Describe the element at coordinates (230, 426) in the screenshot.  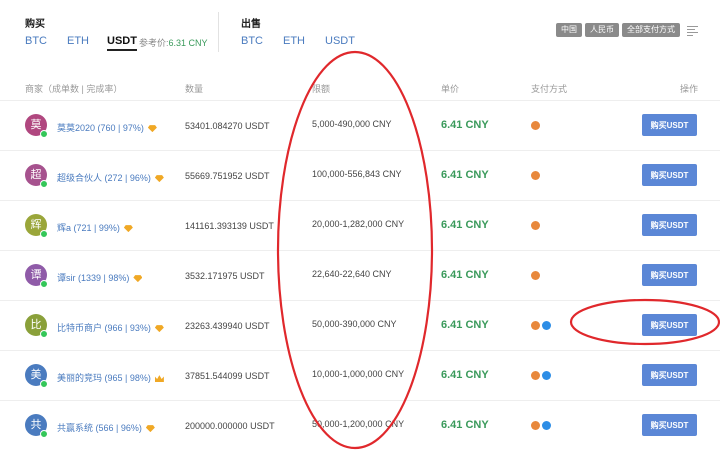
I see `quantity: 200000.000000 USDT` at that location.